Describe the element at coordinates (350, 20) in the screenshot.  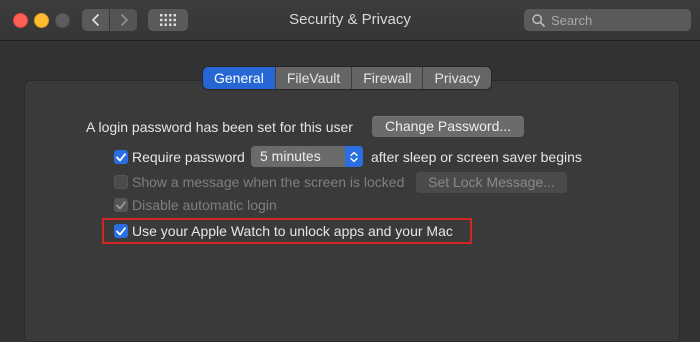
I see `title-bar: Security & Privacy` at that location.